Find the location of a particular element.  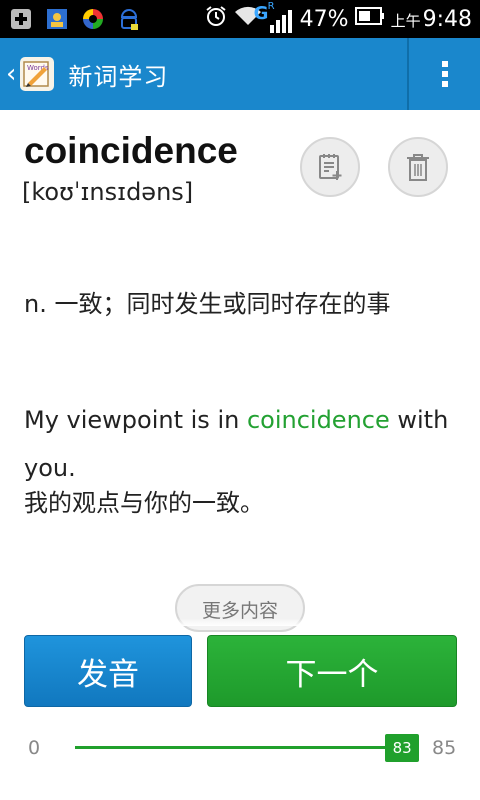

status-bar: G R 47% 上午9:48 is located at coordinates (240, 19).